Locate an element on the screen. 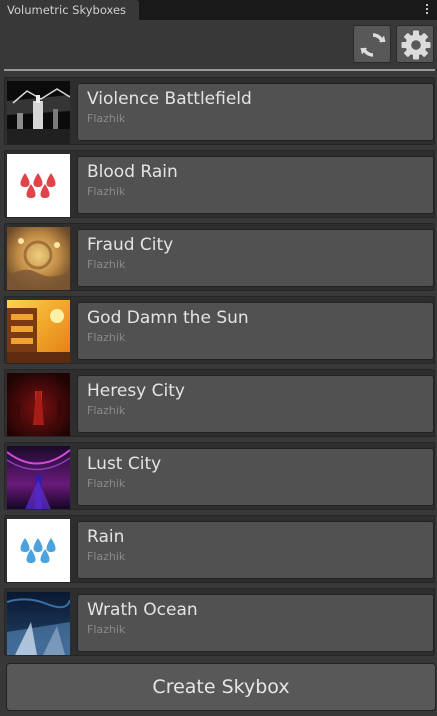 This screenshot has height=716, width=437. skybox-row: Lust City Flazhik is located at coordinates (219, 476).